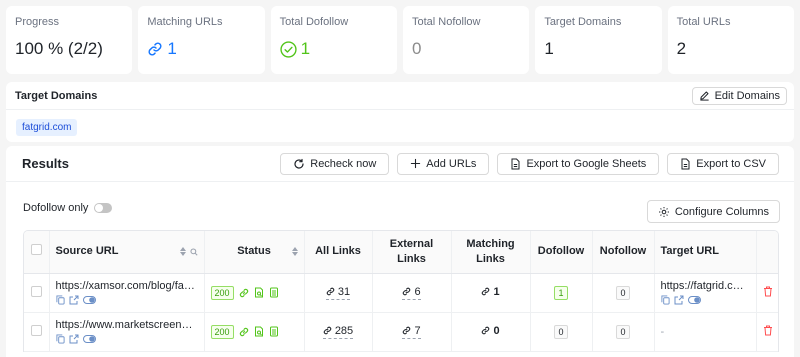 The image size is (800, 357). I want to click on col-matching-links: Matching Links, so click(491, 252).